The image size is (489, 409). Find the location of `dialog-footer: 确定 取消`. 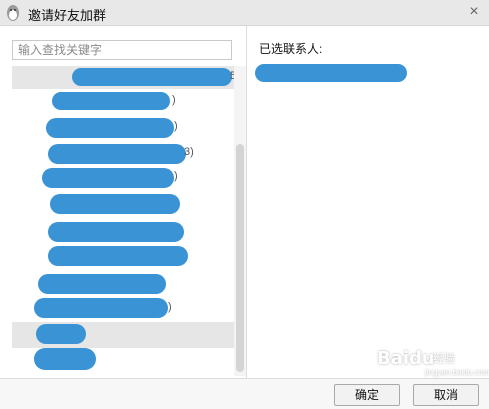

dialog-footer: 确定 取消 is located at coordinates (244, 393).